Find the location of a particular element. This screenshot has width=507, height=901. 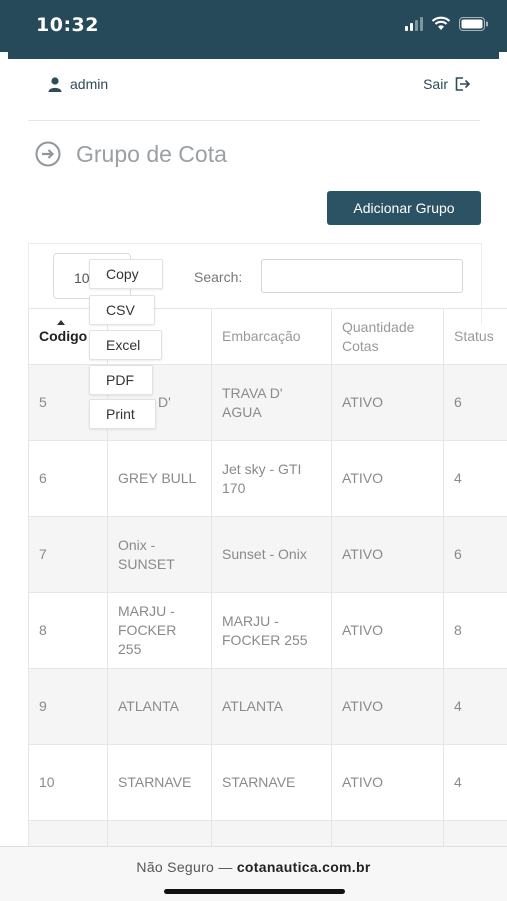

url-domain: cotanautica.com.br is located at coordinates (304, 867).